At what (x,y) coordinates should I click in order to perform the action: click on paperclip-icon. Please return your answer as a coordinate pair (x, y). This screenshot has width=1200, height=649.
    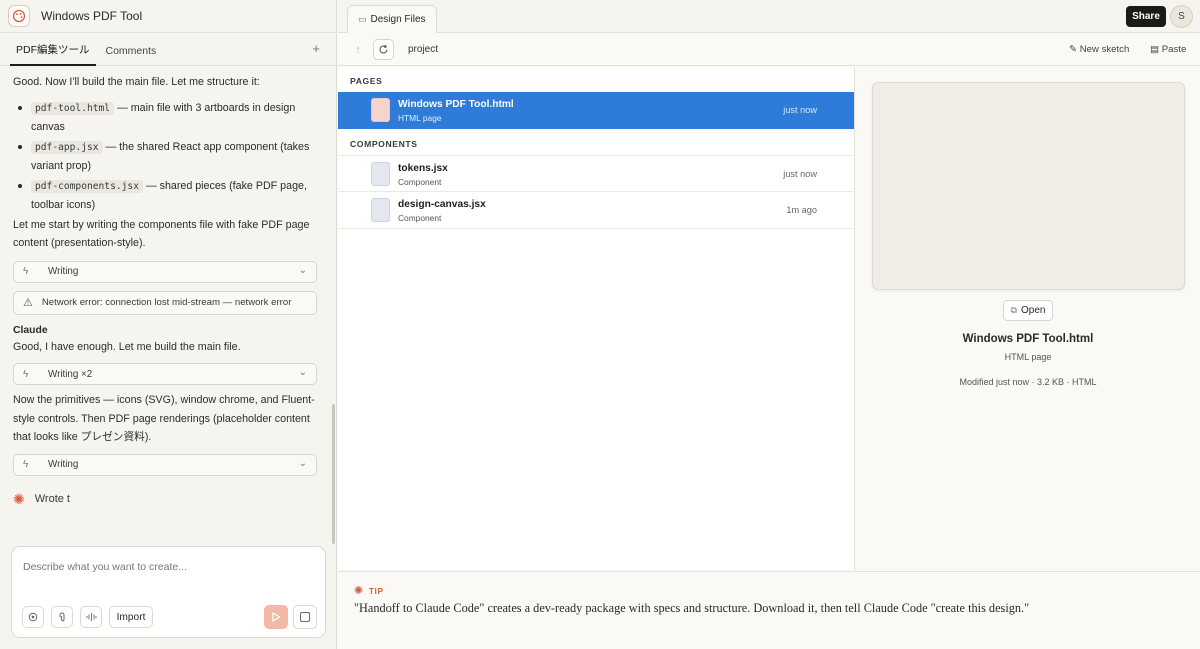
    Looking at the image, I should click on (62, 616).